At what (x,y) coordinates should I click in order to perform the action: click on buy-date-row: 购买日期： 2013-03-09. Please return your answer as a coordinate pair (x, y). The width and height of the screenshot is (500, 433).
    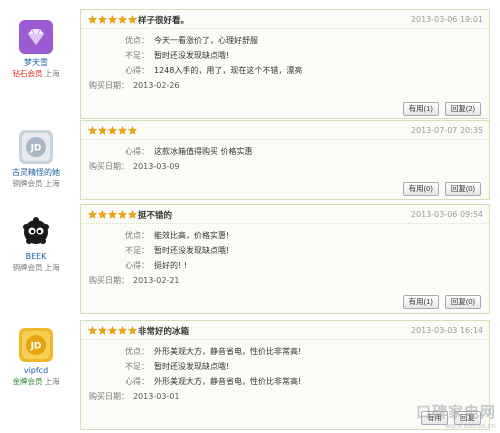
    Looking at the image, I should click on (134, 166).